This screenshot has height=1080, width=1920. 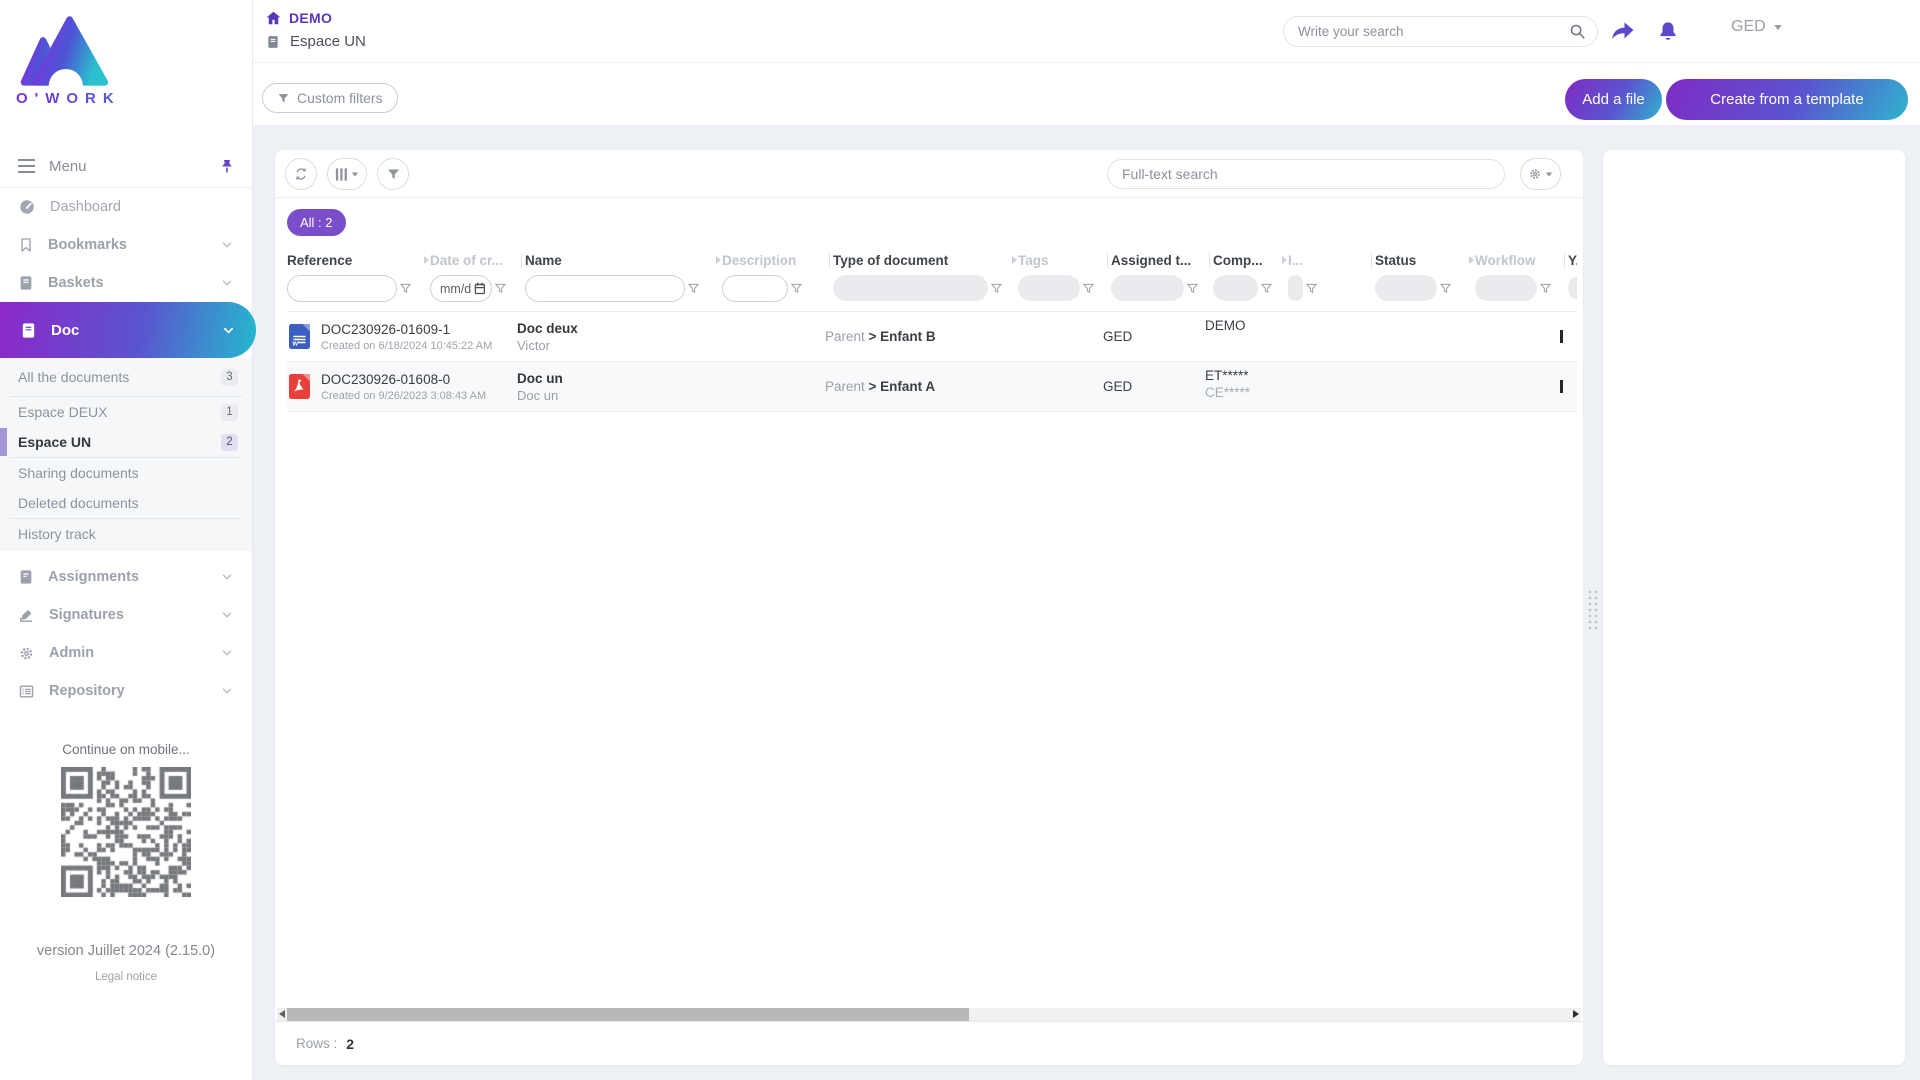 What do you see at coordinates (393, 174) in the screenshot?
I see `filter-button` at bounding box center [393, 174].